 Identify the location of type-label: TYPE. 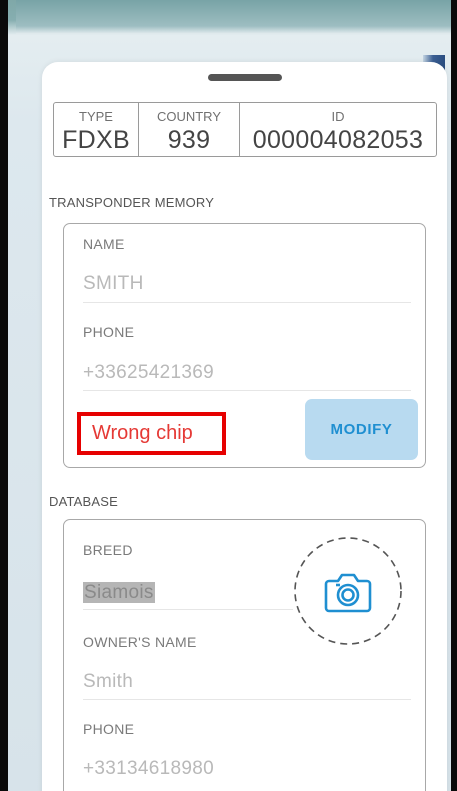
(96, 116).